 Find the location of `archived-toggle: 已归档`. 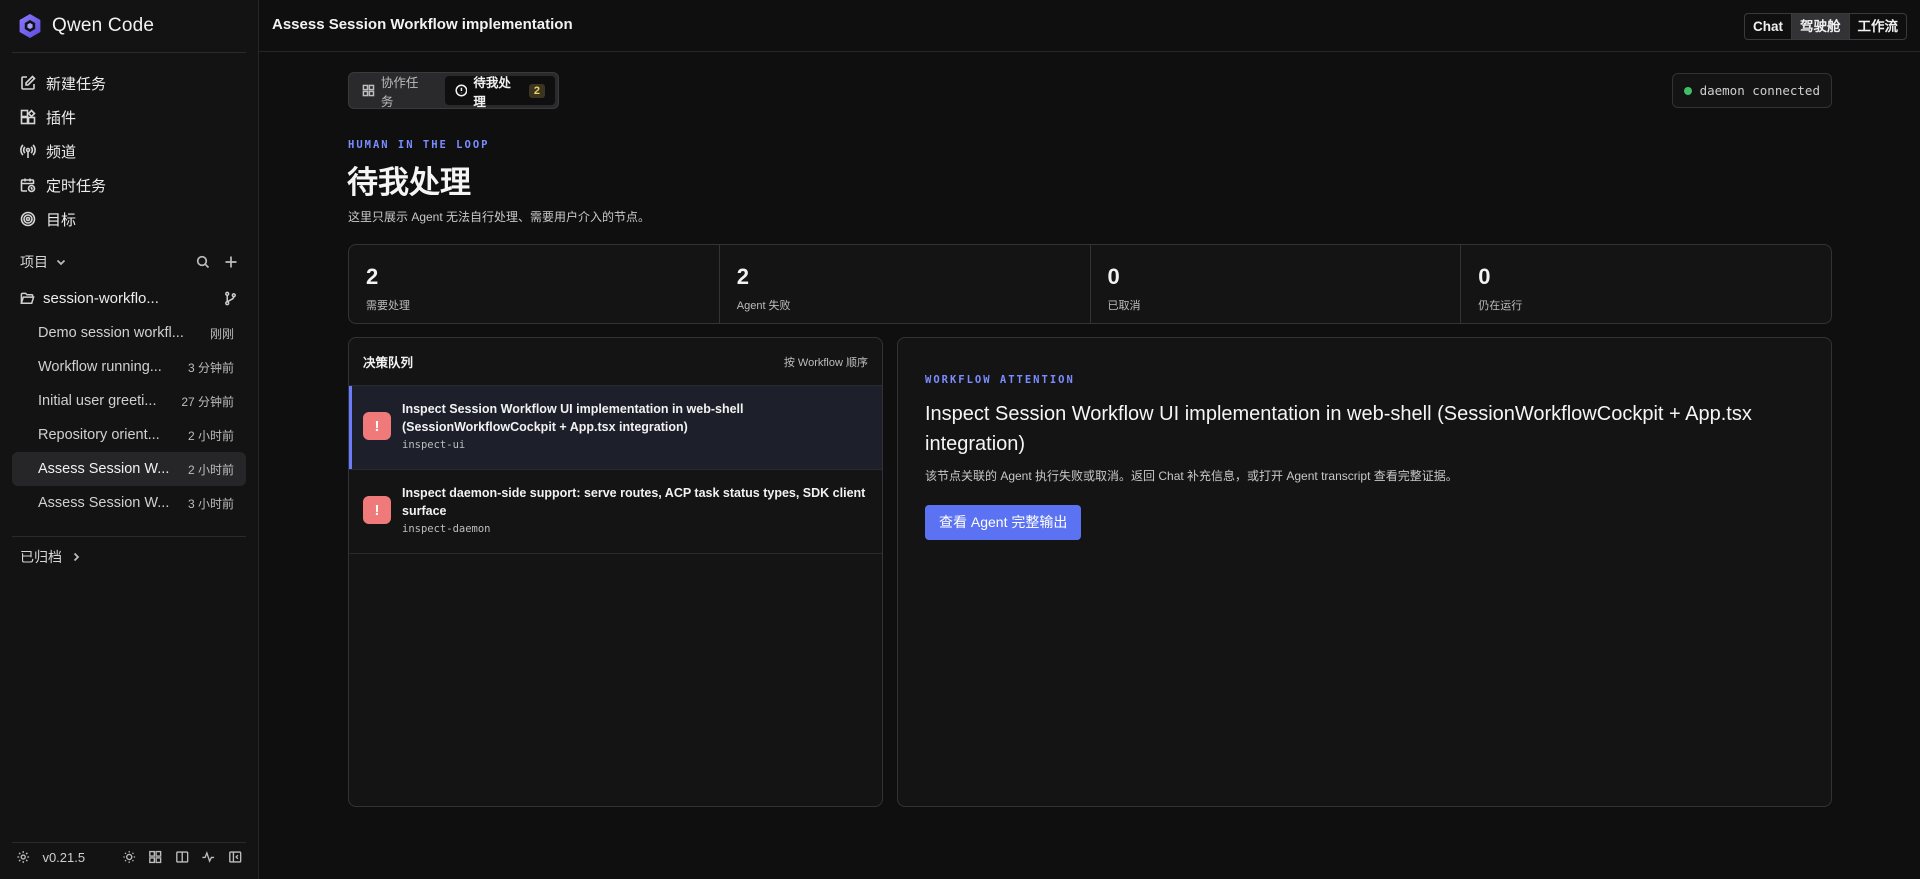

archived-toggle: 已归档 is located at coordinates (51, 557).